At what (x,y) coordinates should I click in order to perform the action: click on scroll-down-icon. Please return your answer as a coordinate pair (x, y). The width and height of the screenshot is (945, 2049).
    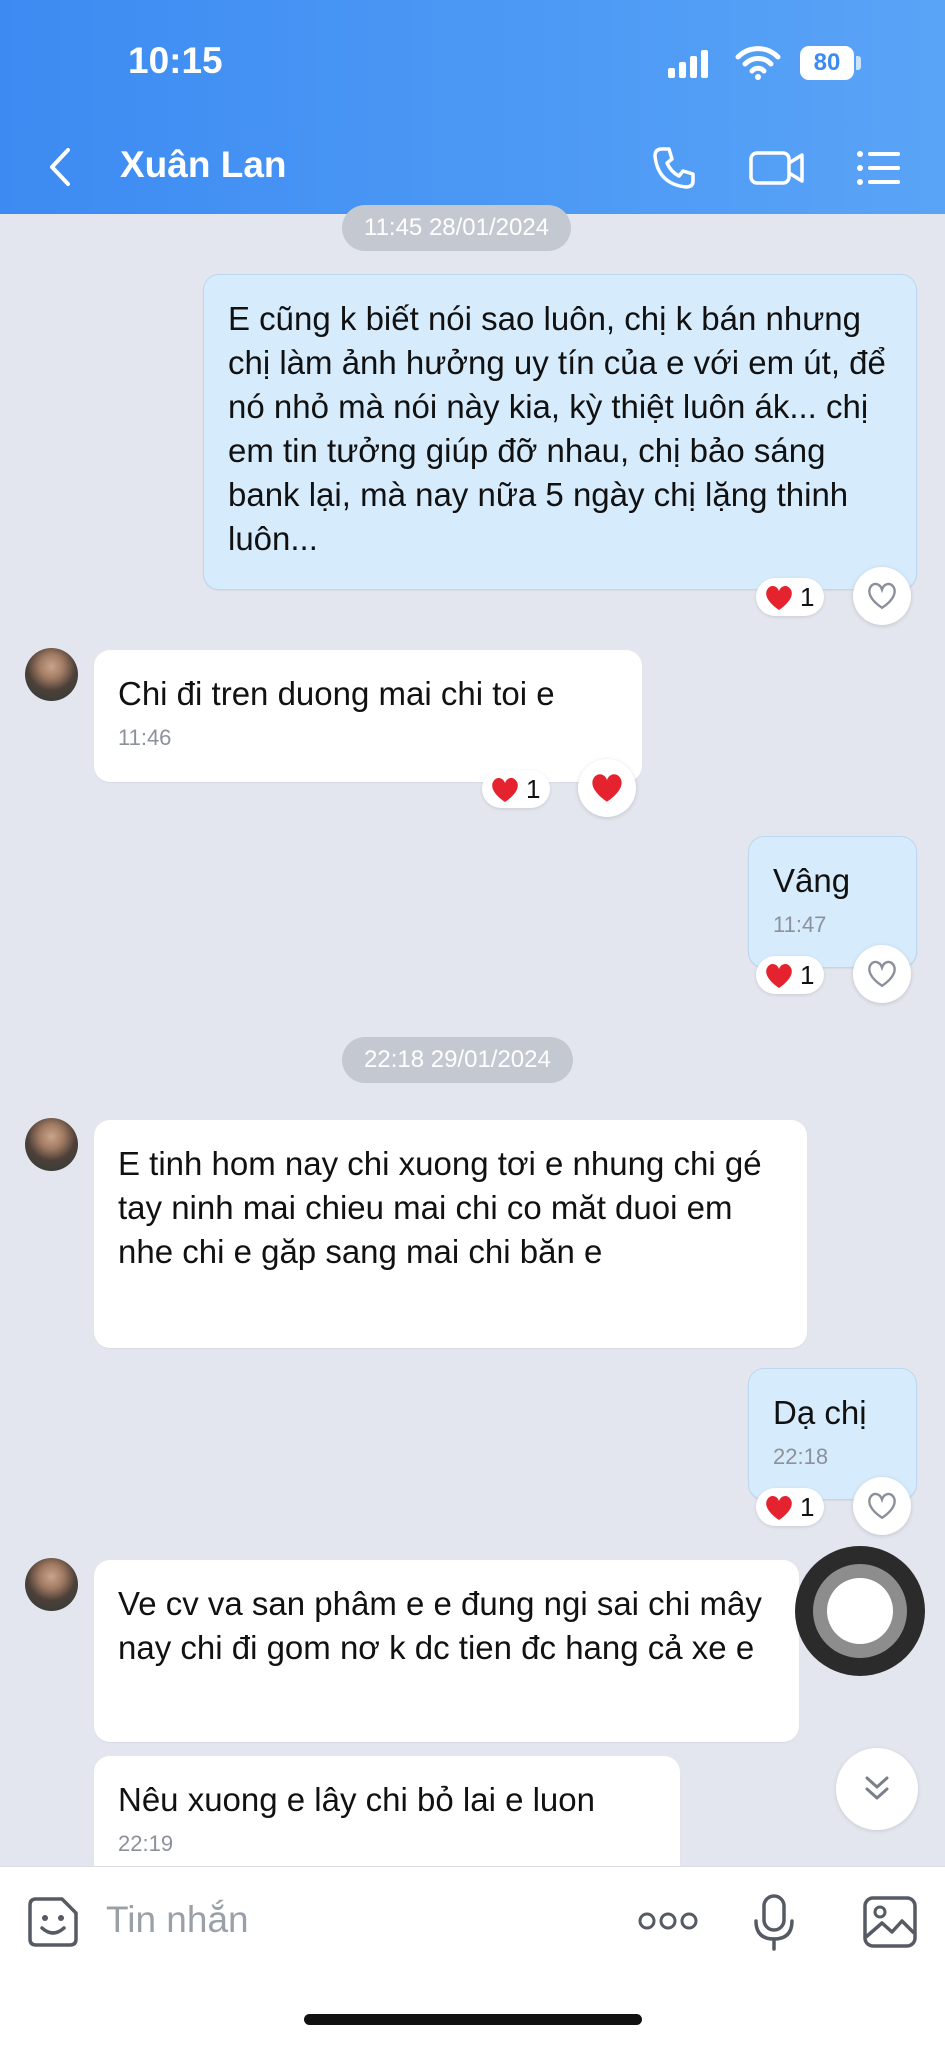
    Looking at the image, I should click on (877, 1788).